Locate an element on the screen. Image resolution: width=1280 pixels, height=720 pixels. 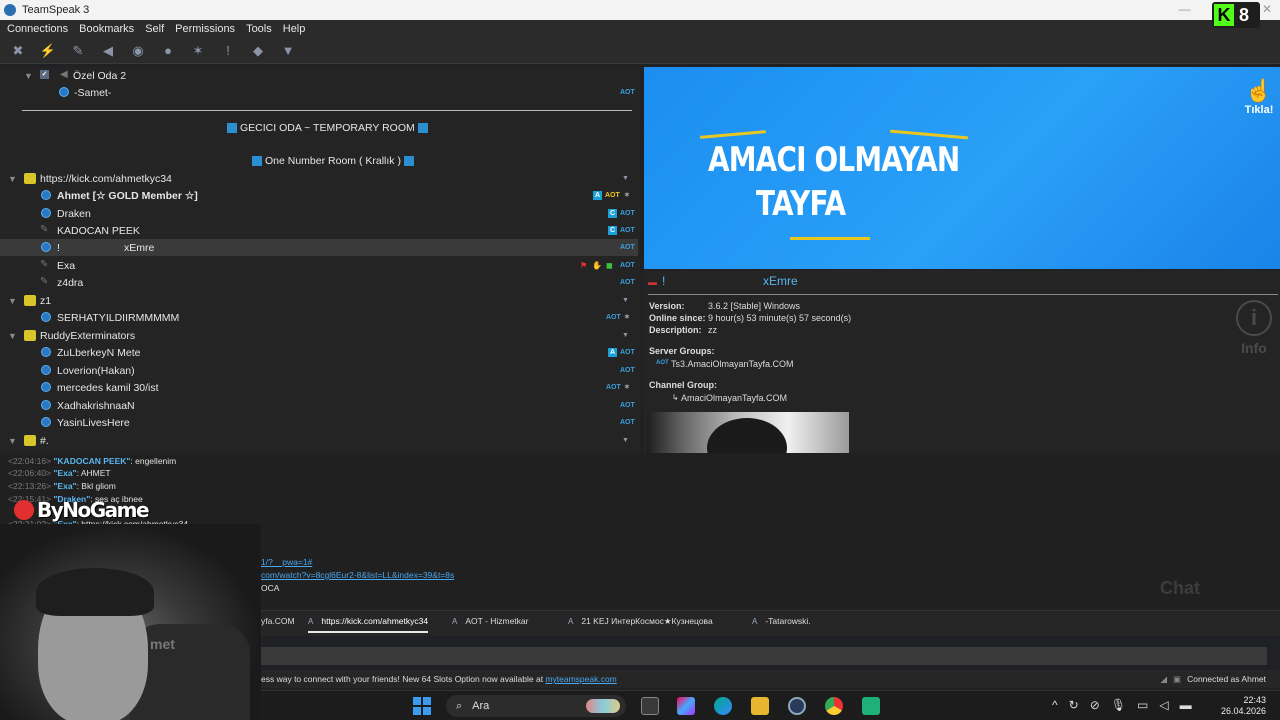
tree-user-draken: Draken C AOT is located at coordinates (319, 213).